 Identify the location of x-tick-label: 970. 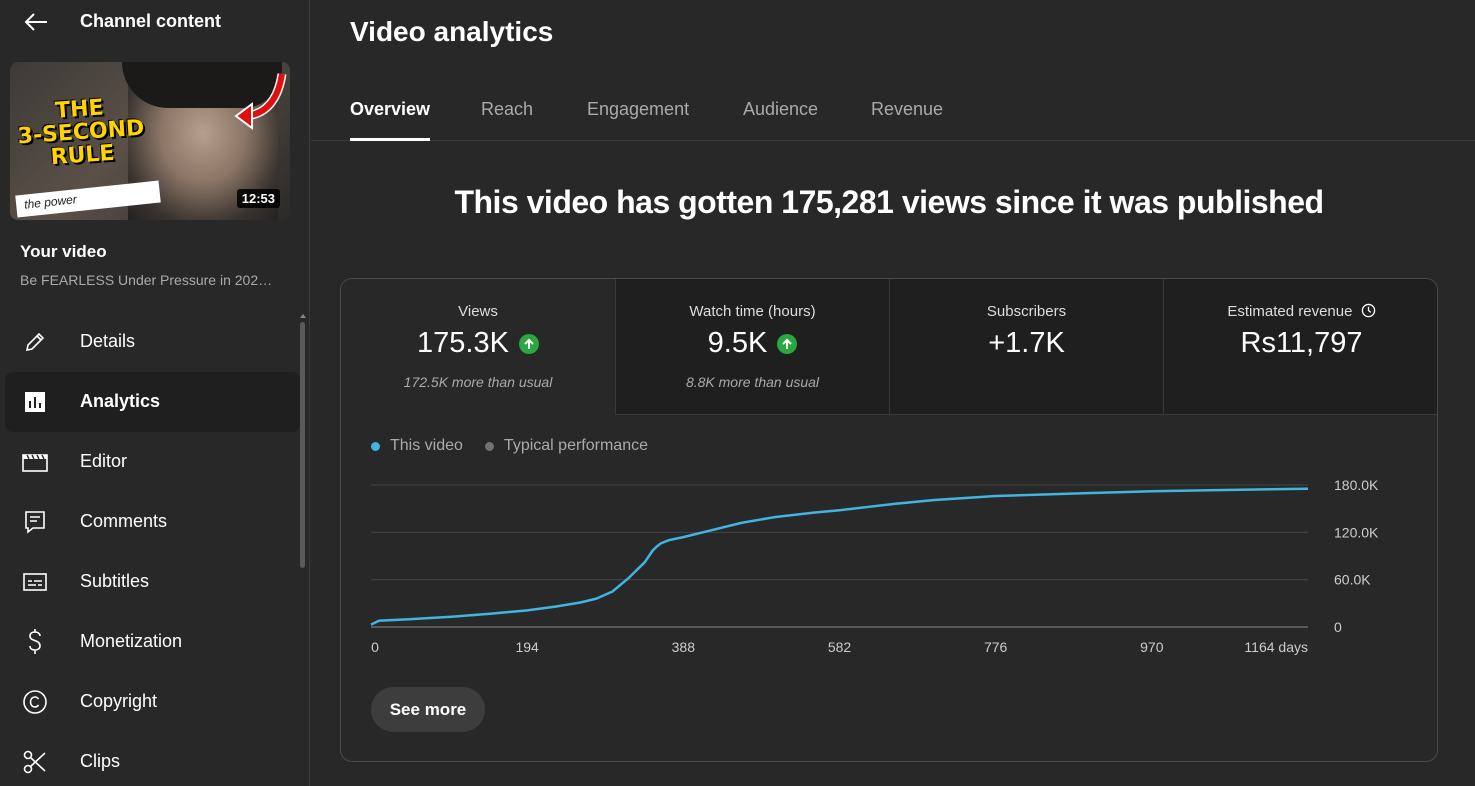
(1152, 647).